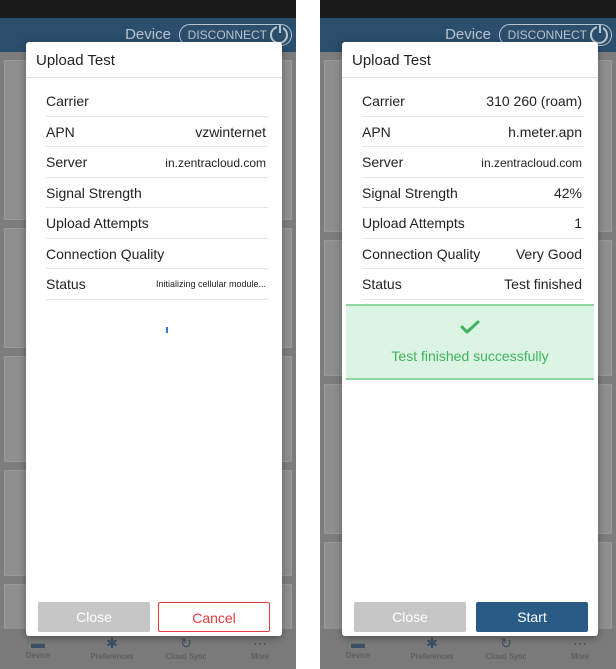 This screenshot has width=616, height=669. Describe the element at coordinates (157, 223) in the screenshot. I see `row-upload-attempts: Upload Attempts` at that location.